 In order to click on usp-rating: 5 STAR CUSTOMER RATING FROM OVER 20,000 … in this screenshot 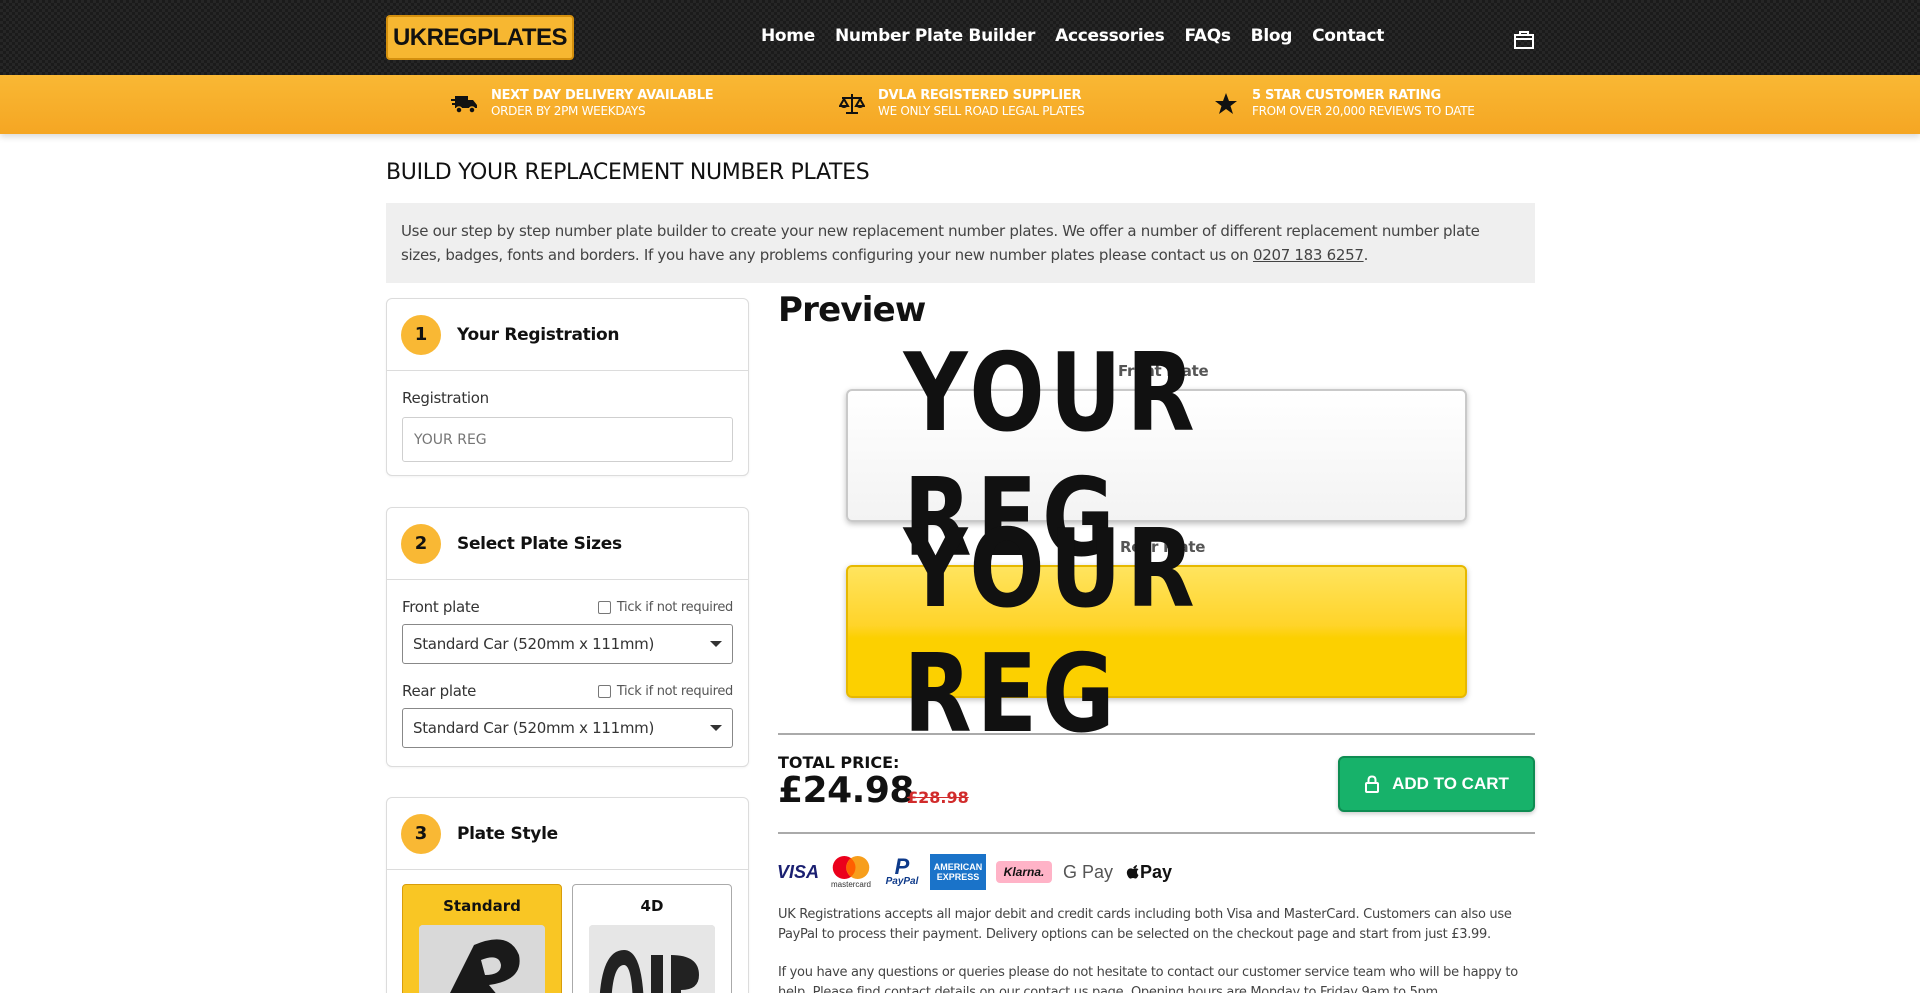, I will do `click(1343, 103)`.